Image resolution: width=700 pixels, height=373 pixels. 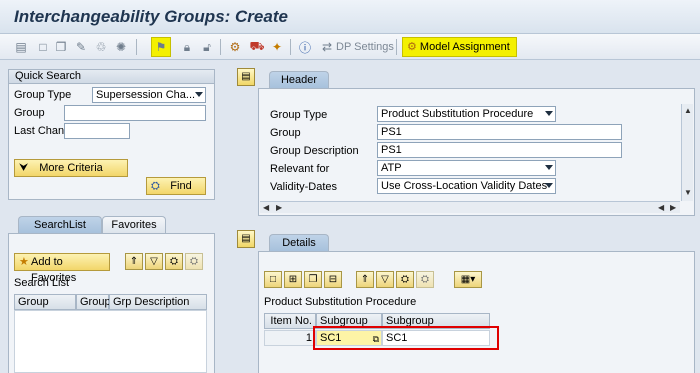 What do you see at coordinates (464, 47) in the screenshot?
I see `model-assignment-label: Model Assignment` at bounding box center [464, 47].